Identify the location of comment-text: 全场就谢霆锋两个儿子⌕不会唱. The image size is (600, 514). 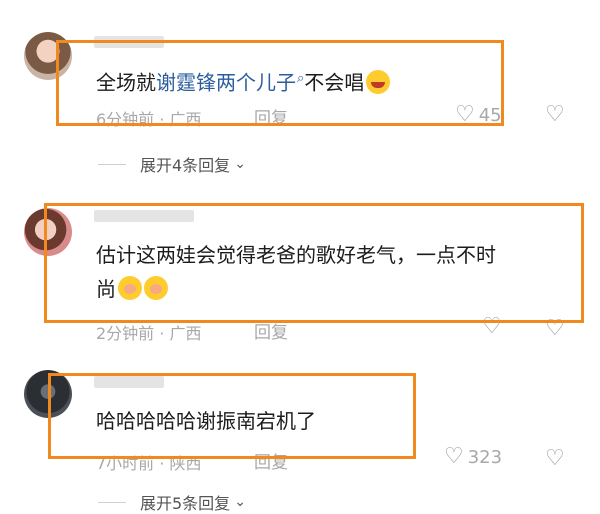
(243, 81).